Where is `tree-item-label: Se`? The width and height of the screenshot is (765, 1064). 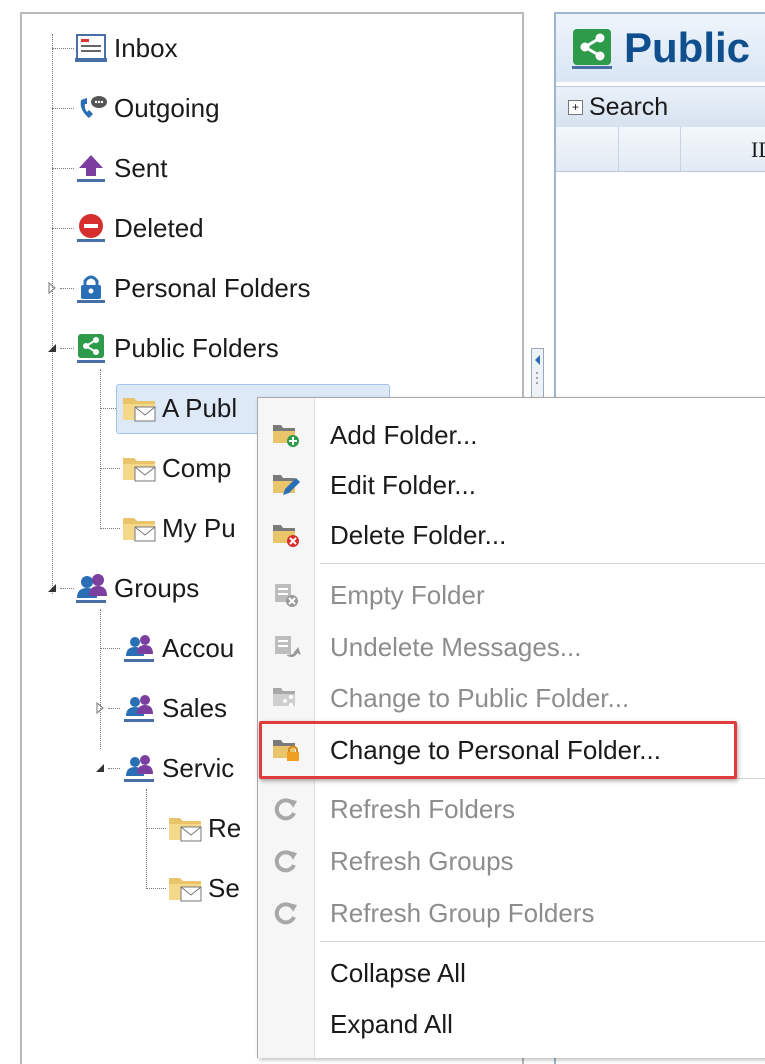
tree-item-label: Se is located at coordinates (224, 887).